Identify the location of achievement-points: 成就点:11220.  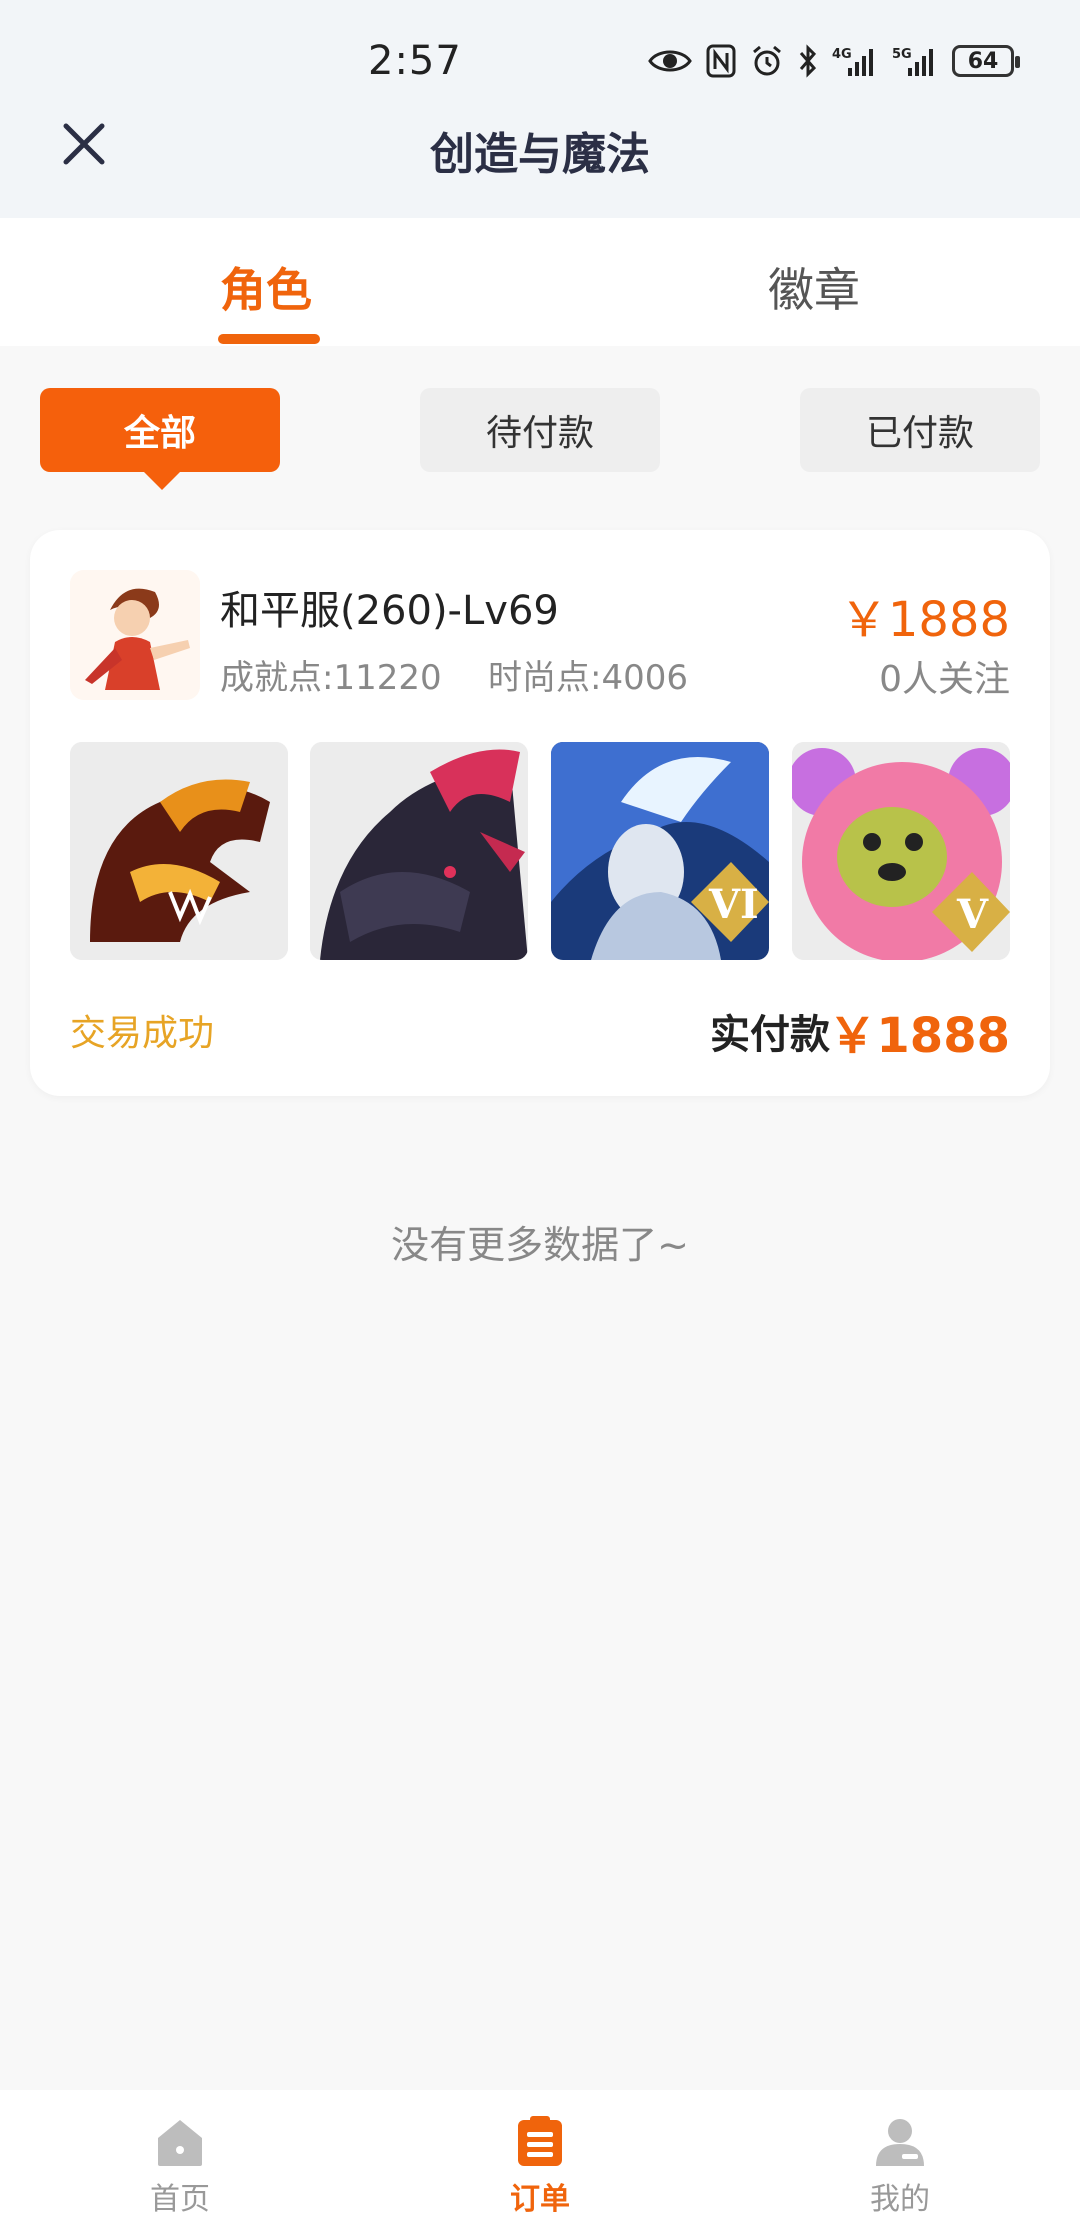
(331, 678).